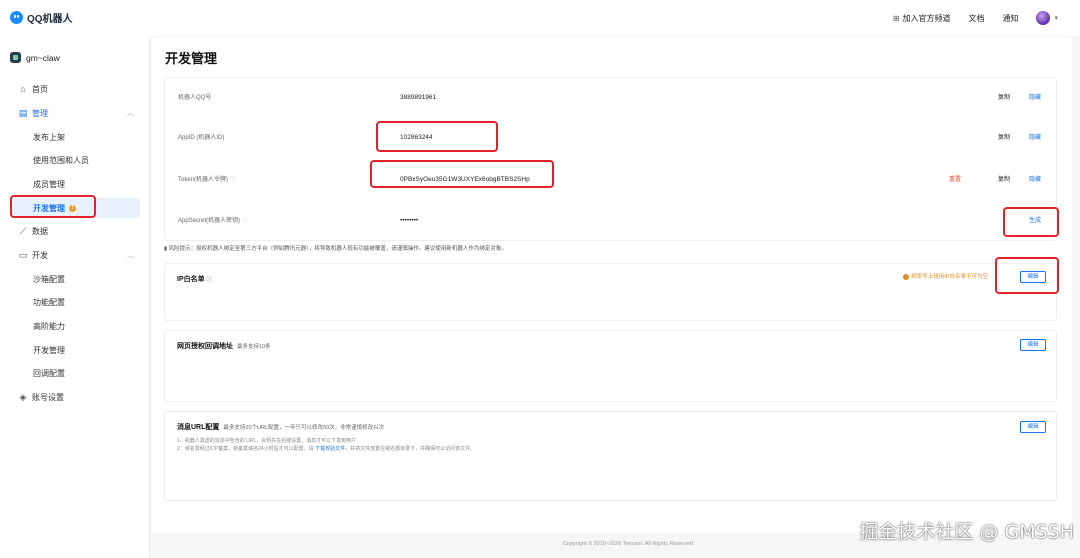 This screenshot has width=1080, height=558. What do you see at coordinates (976, 18) in the screenshot?
I see `docs-link: 文档` at bounding box center [976, 18].